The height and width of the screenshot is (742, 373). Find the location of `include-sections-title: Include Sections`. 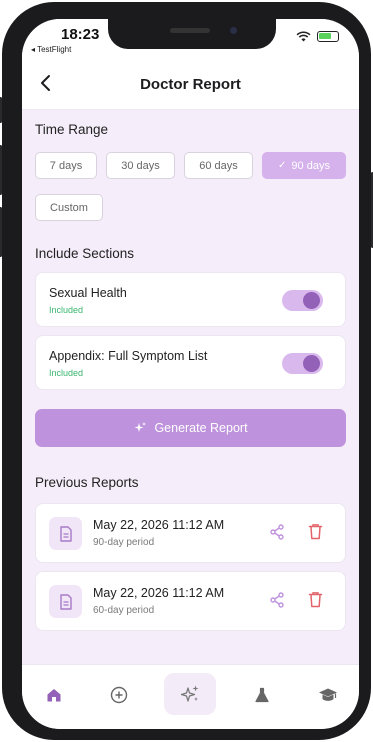

include-sections-title: Include Sections is located at coordinates (85, 253).